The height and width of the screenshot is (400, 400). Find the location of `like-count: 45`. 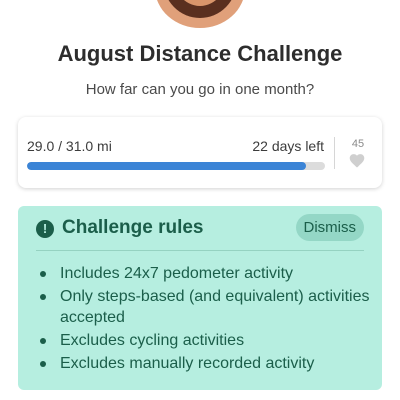

like-count: 45 is located at coordinates (358, 144).